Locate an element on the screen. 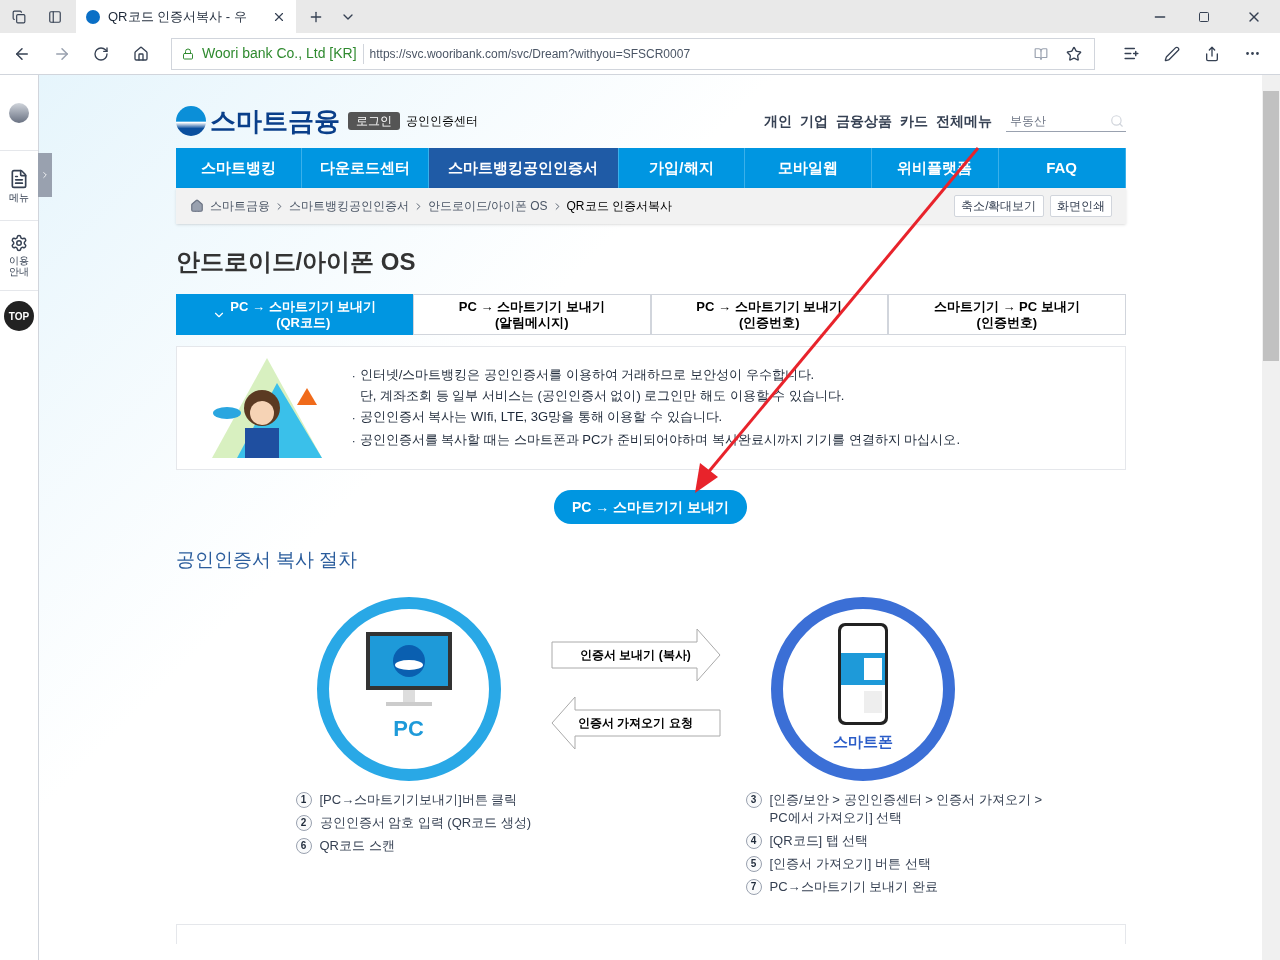 This screenshot has width=1280, height=960. step-number: 6 is located at coordinates (303, 845).